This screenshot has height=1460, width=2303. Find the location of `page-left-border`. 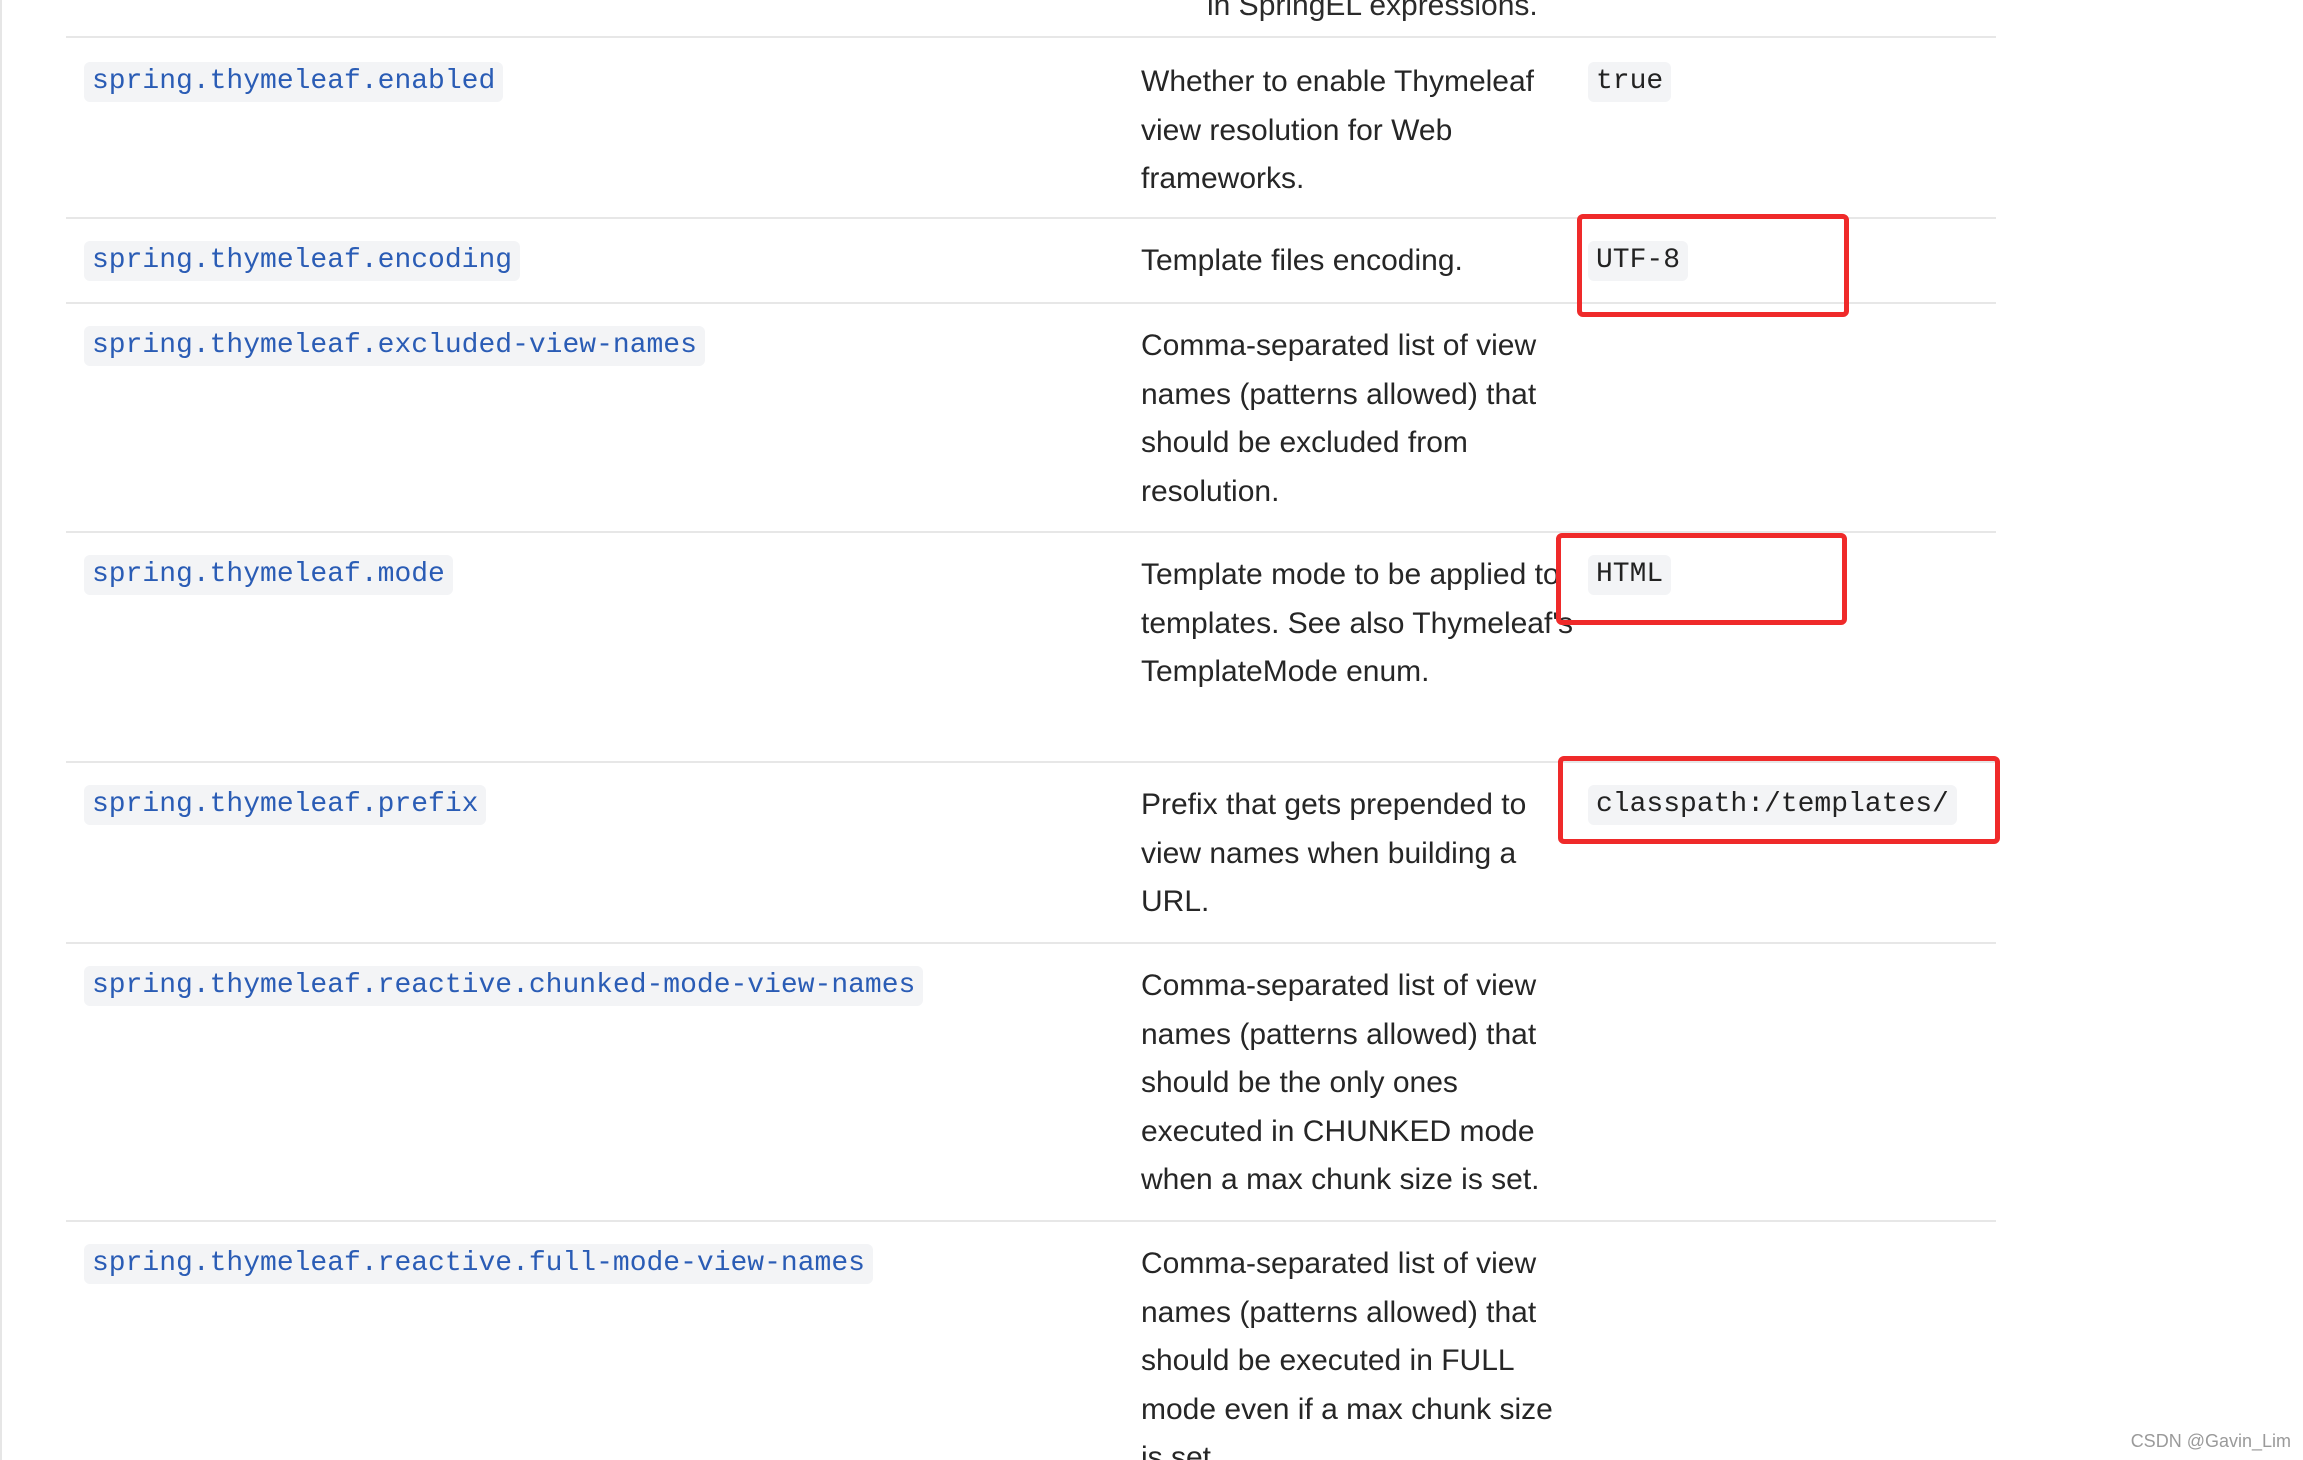

page-left-border is located at coordinates (1, 730).